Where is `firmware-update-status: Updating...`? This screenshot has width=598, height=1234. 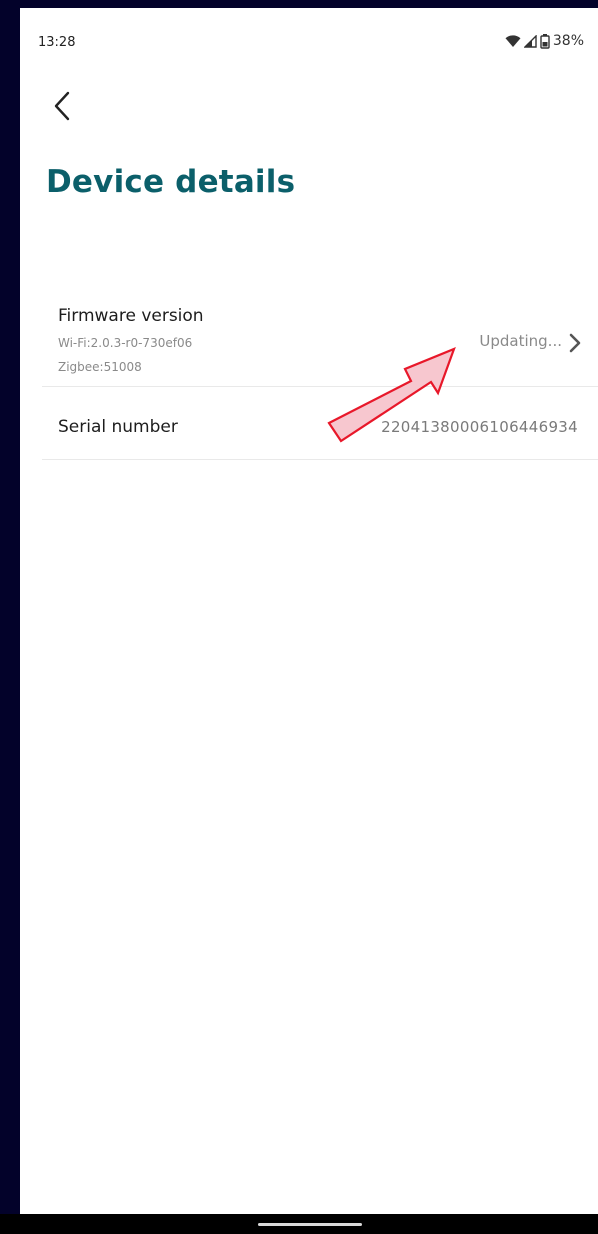 firmware-update-status: Updating... is located at coordinates (520, 341).